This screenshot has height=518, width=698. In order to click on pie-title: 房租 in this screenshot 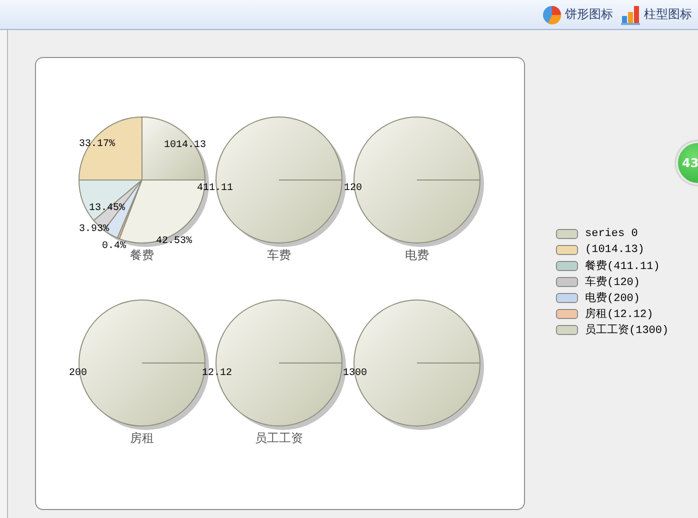, I will do `click(142, 438)`.